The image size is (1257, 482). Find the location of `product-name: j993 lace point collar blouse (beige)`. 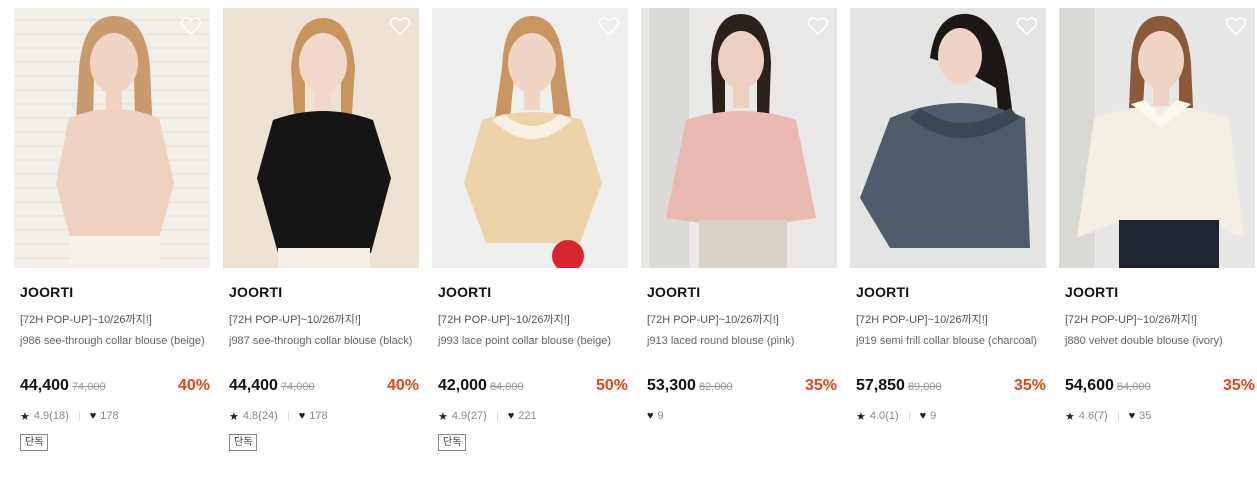

product-name: j993 lace point collar blouse (beige) is located at coordinates (533, 349).